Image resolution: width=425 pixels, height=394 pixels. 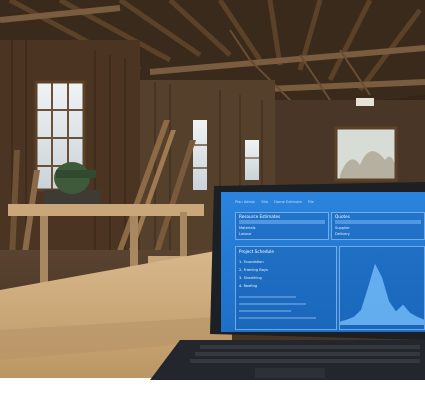 What do you see at coordinates (378, 234) in the screenshot?
I see `panel-row: Delivery` at bounding box center [378, 234].